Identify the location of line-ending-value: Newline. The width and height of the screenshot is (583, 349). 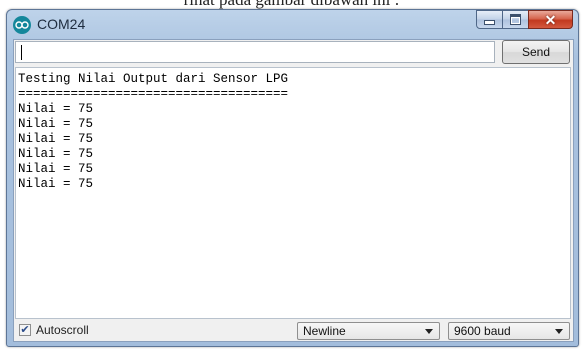
(324, 331).